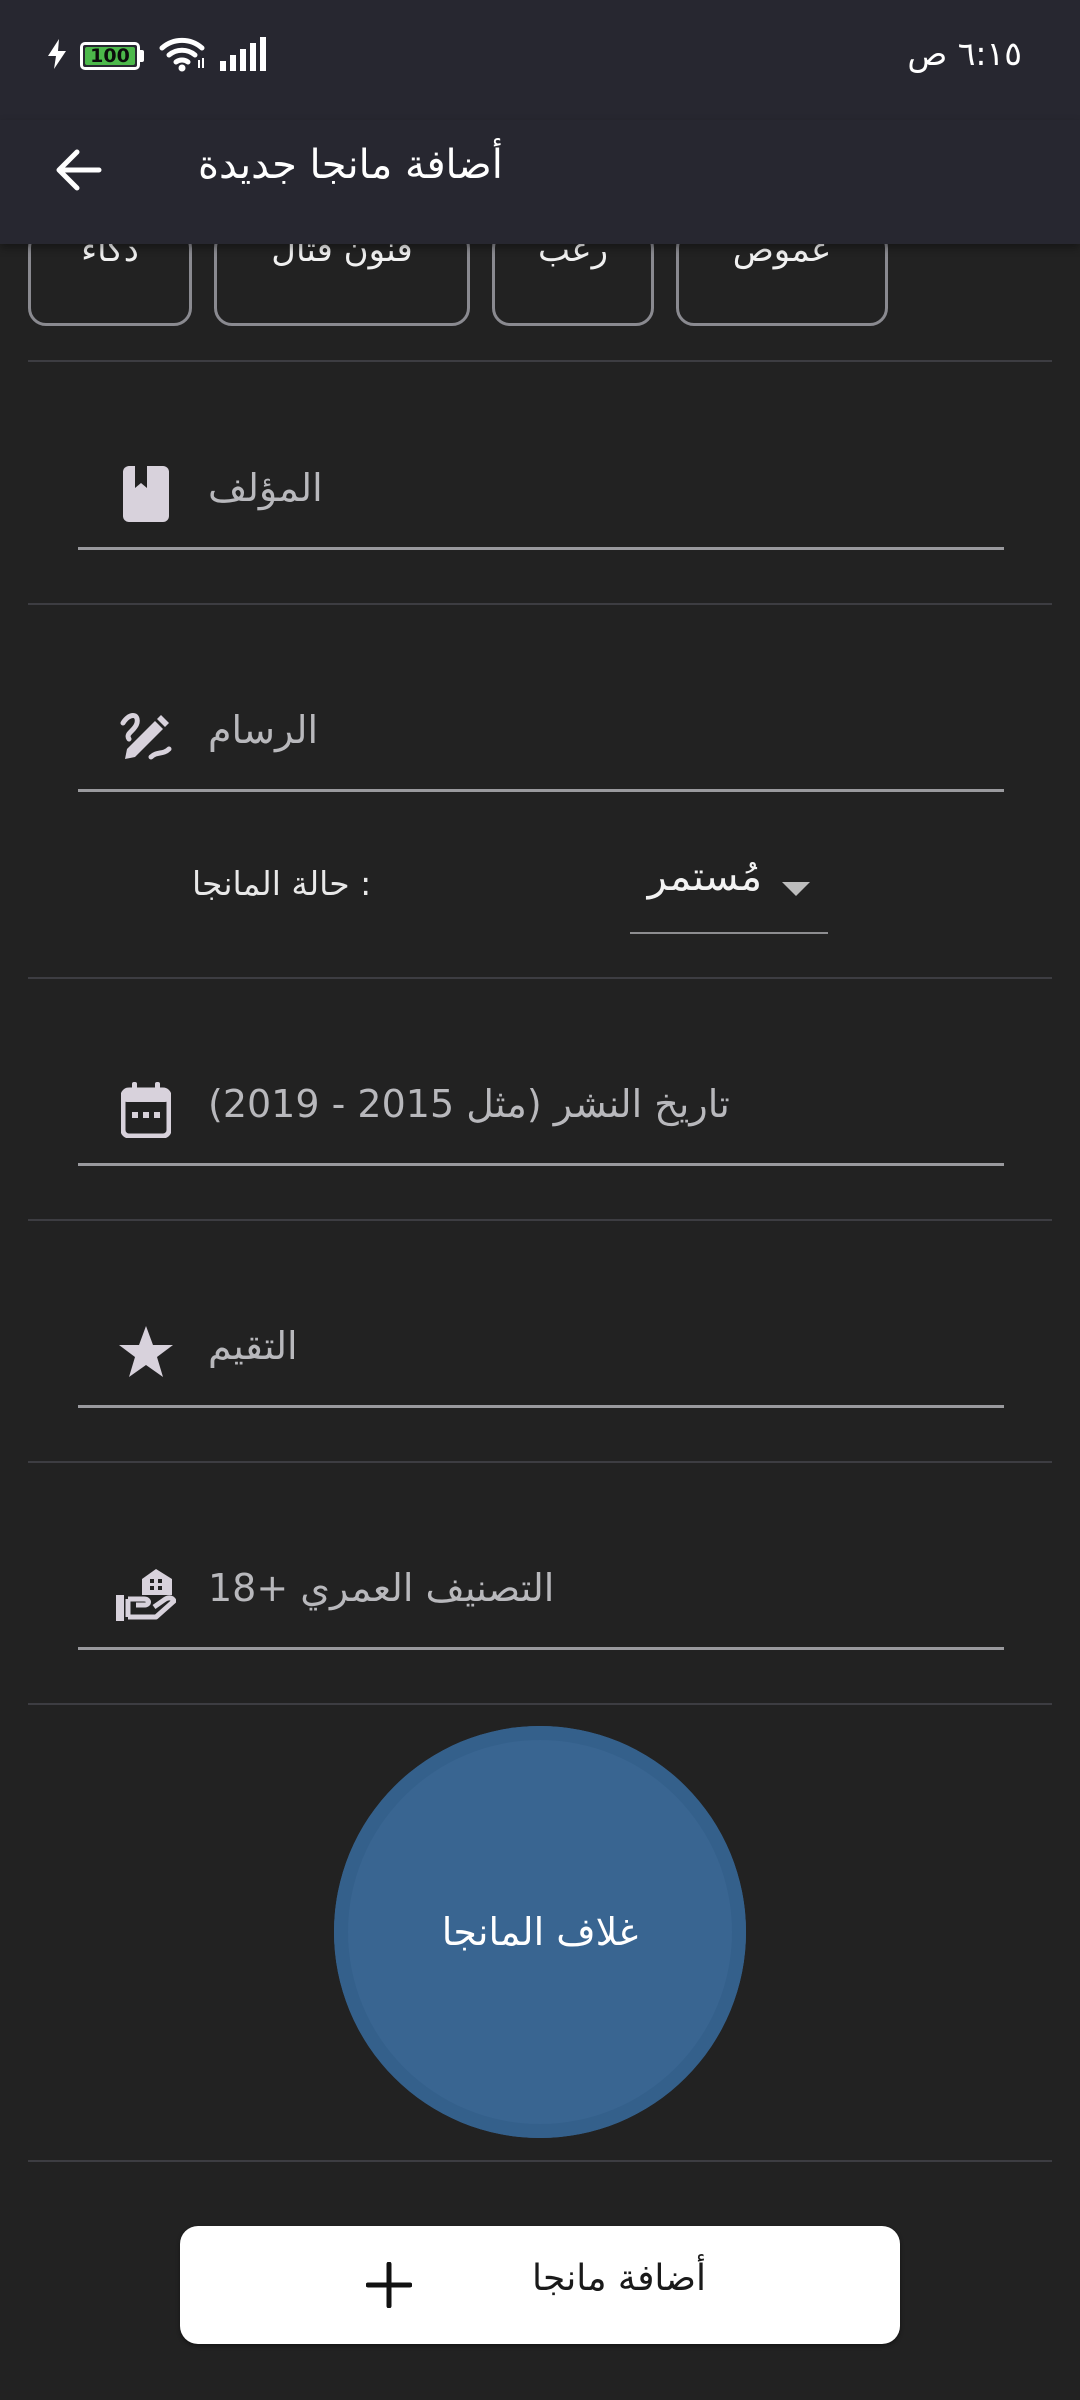  I want to click on add-manga-button: أضافة مانجا, so click(540, 2285).